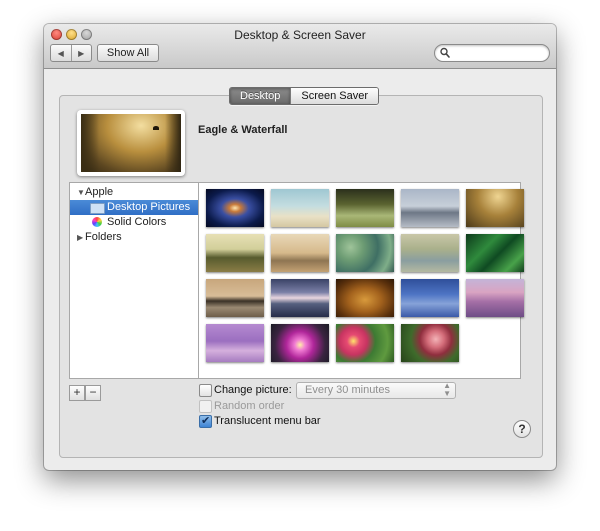  What do you see at coordinates (365, 343) in the screenshot?
I see `wallpaper-thumb-pink-flowers` at bounding box center [365, 343].